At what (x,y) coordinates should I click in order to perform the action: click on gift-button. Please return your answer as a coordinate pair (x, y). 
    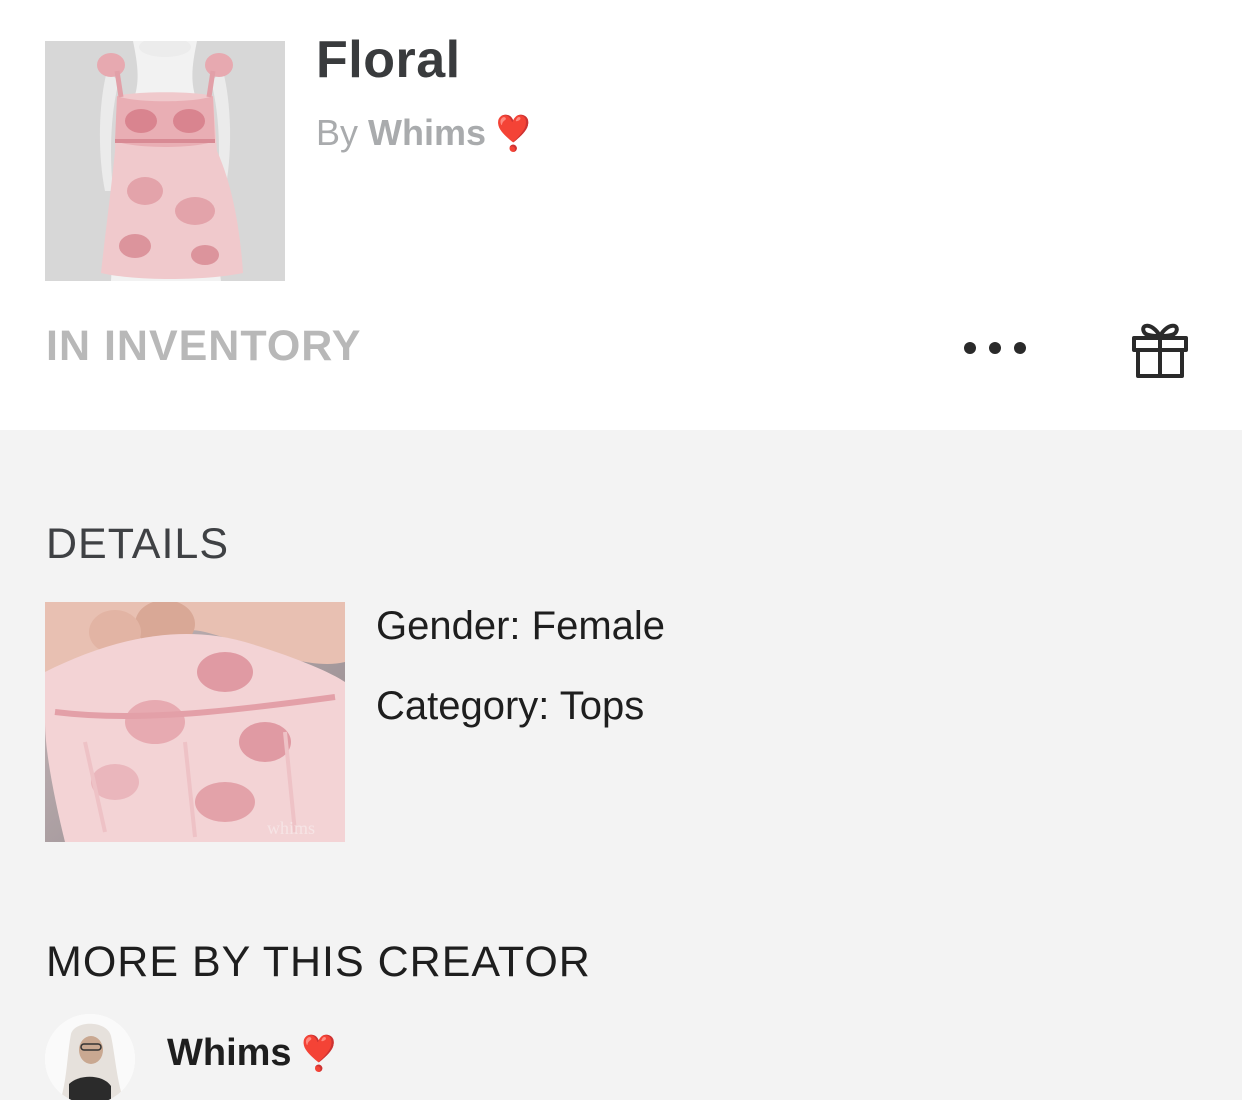
    Looking at the image, I should click on (1160, 349).